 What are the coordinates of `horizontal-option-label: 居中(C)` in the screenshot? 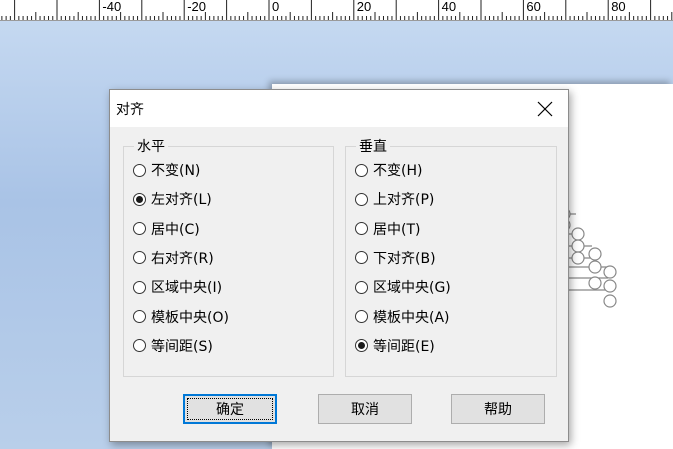 It's located at (175, 229).